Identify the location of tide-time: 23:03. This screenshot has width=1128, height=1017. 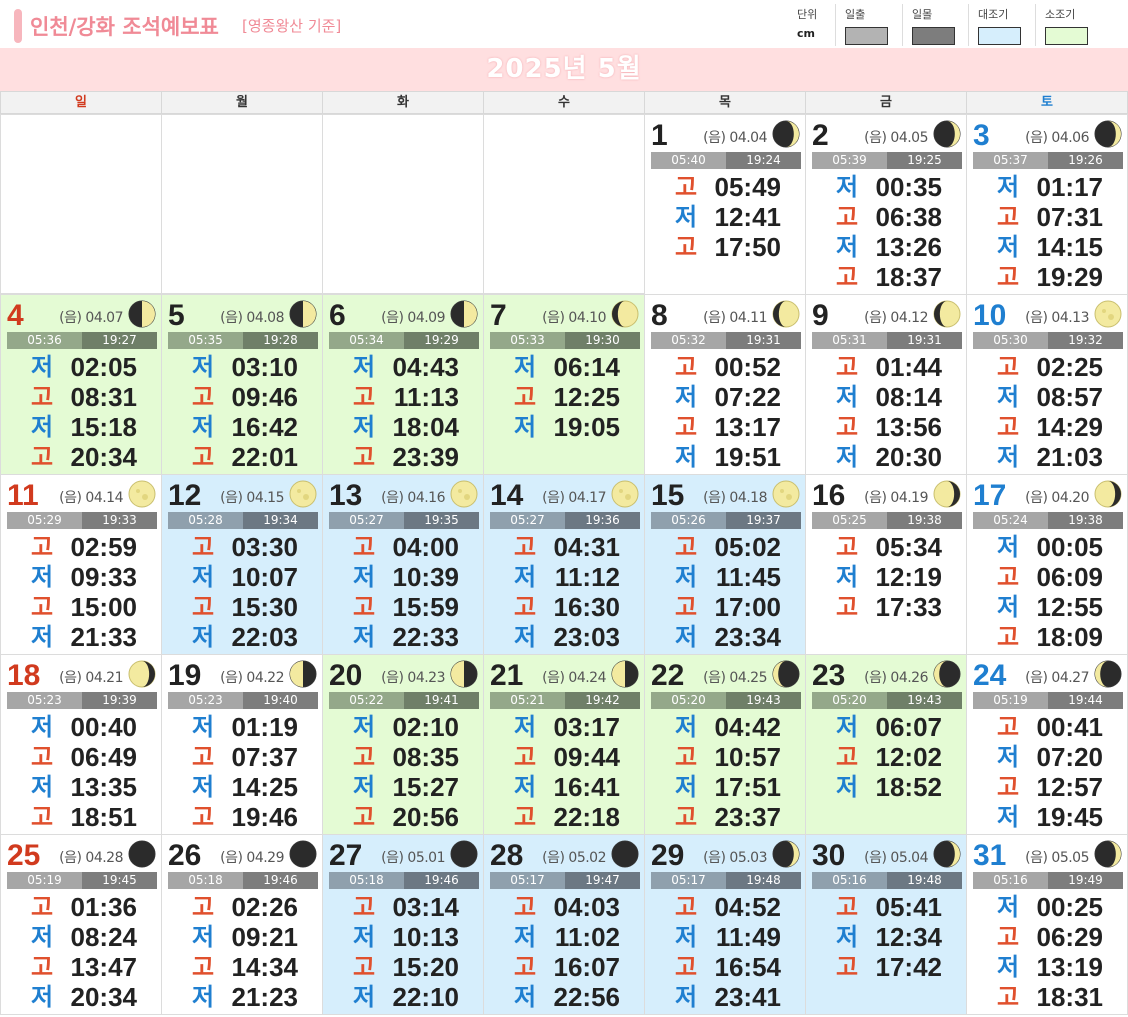
(587, 637).